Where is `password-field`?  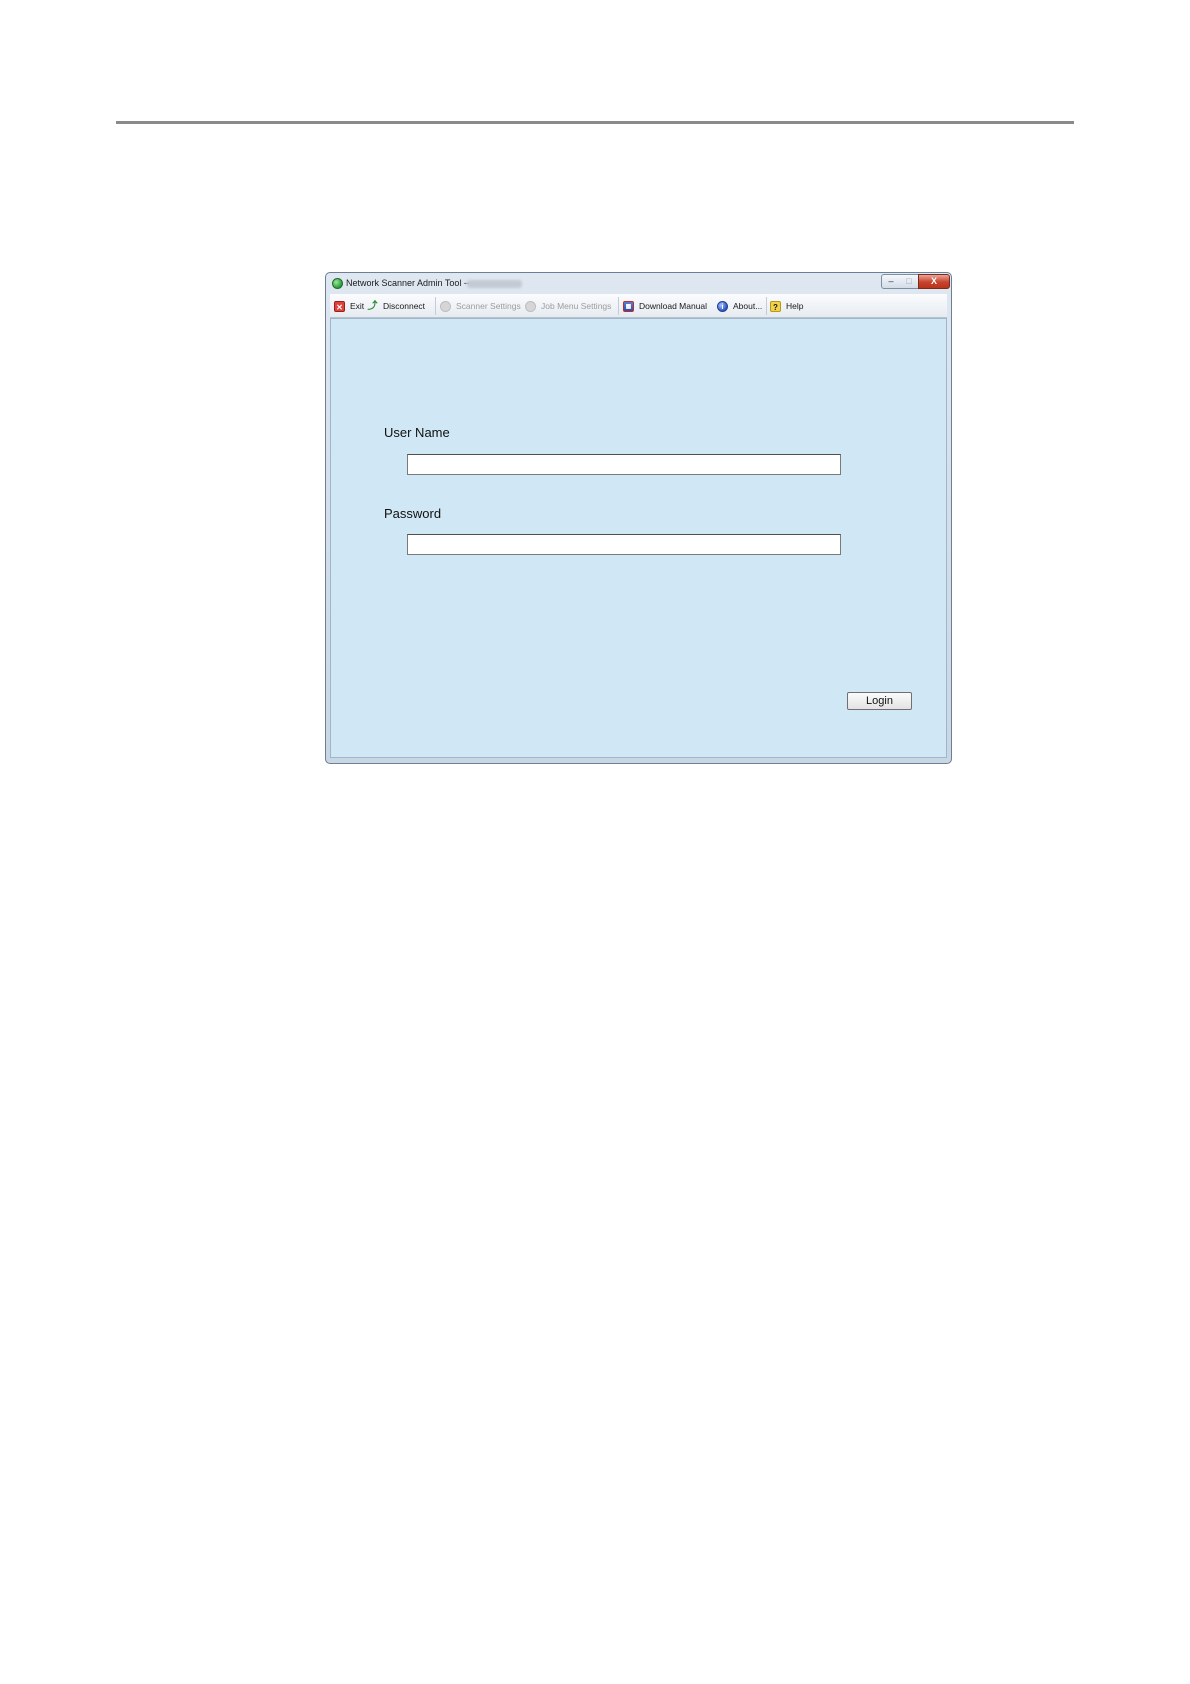 password-field is located at coordinates (624, 544).